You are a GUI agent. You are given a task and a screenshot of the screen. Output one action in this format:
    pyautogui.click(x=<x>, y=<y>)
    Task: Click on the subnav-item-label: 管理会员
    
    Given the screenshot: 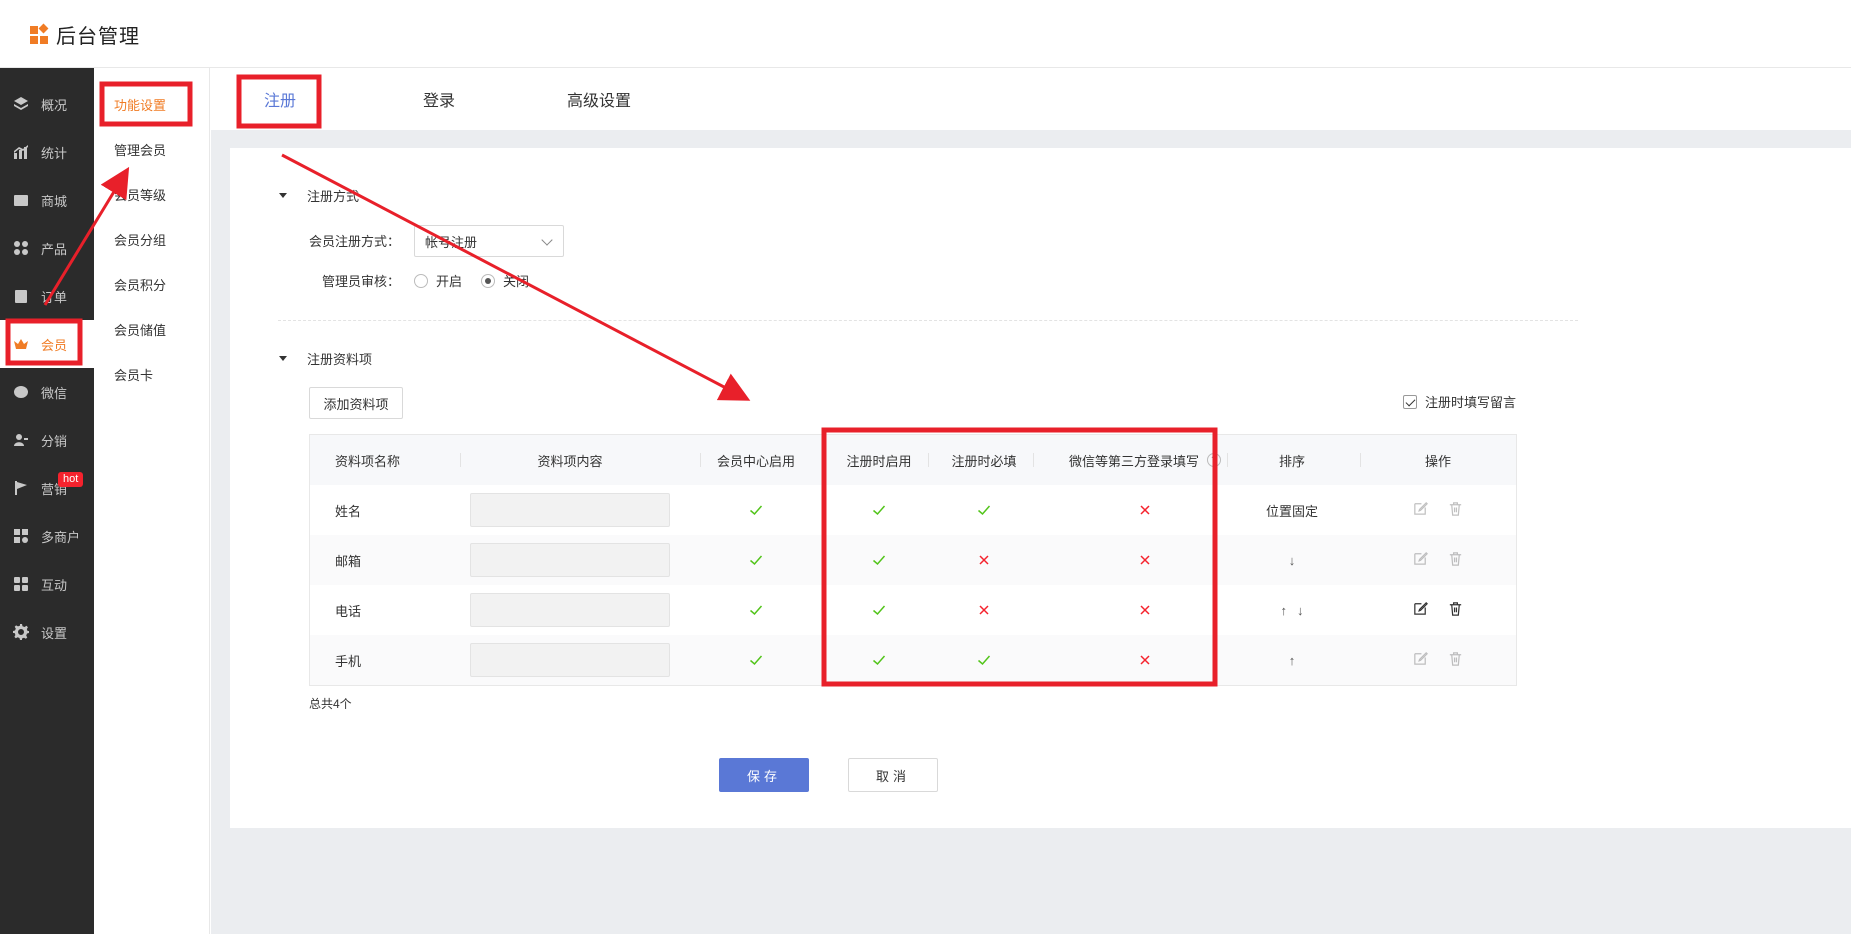 What is the action you would take?
    pyautogui.click(x=140, y=150)
    